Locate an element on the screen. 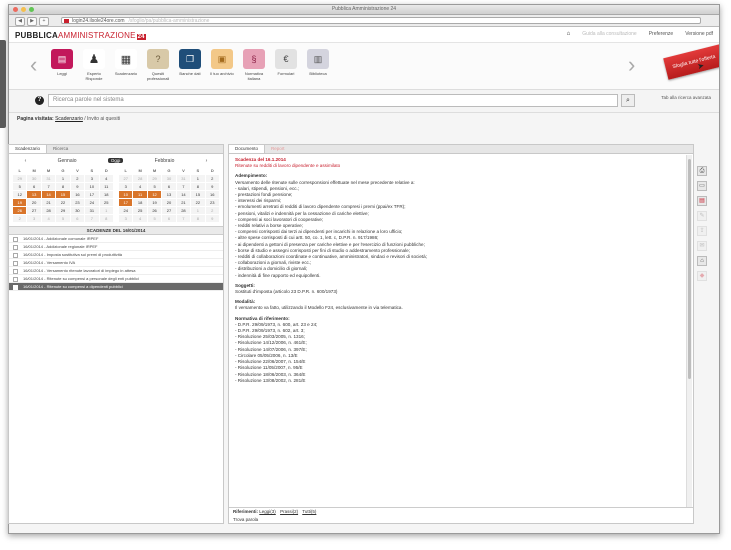 The width and height of the screenshot is (731, 550). footer-link-leggi: Leggi(3) is located at coordinates (267, 511).